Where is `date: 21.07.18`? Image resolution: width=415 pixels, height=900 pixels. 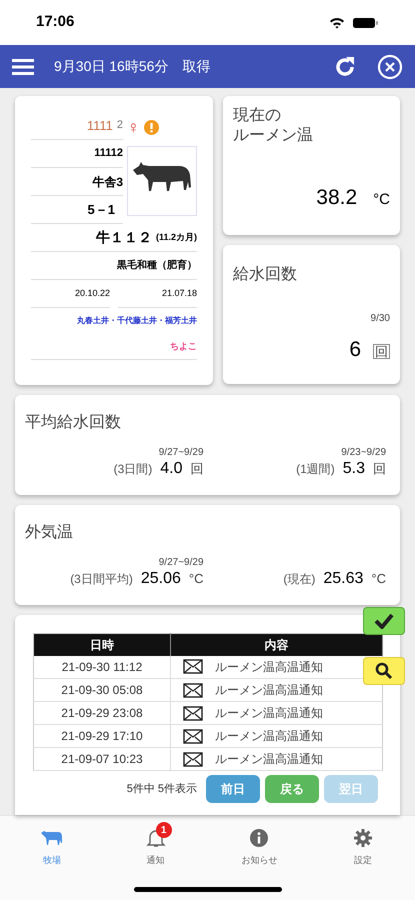 date: 21.07.18 is located at coordinates (179, 293).